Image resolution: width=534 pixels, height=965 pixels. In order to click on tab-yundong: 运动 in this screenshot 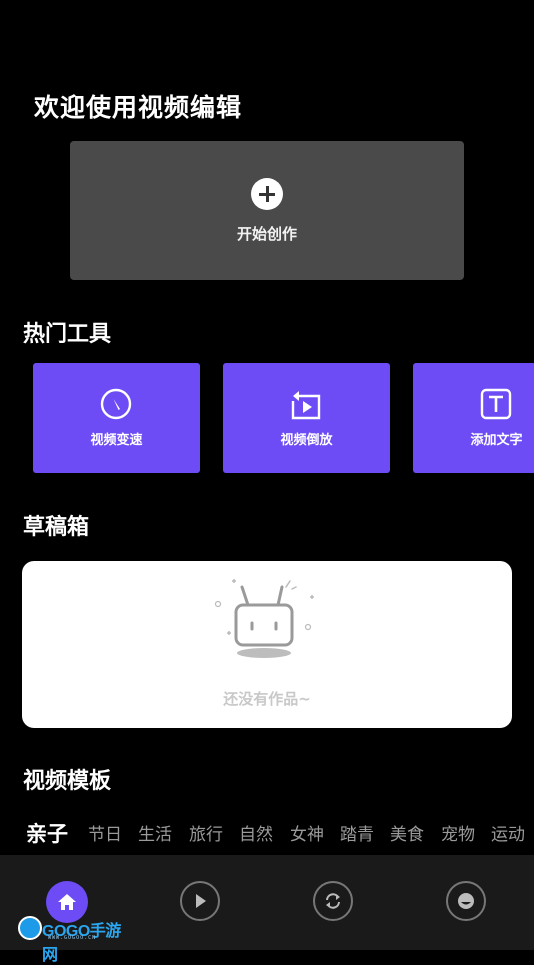, I will do `click(508, 832)`.